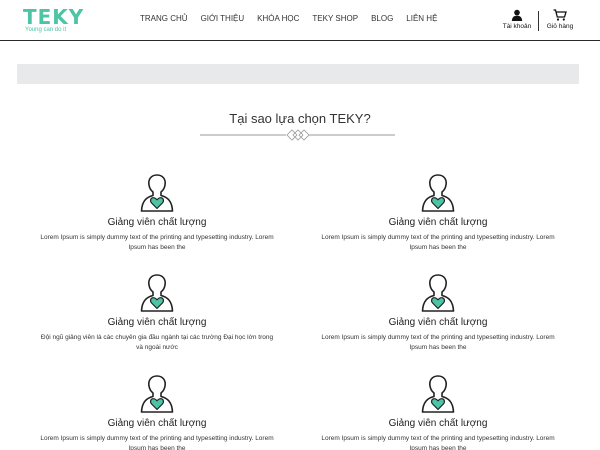 The image size is (600, 450). Describe the element at coordinates (300, 118) in the screenshot. I see `section-title: Tại sao lựa chọn TEKY?` at that location.